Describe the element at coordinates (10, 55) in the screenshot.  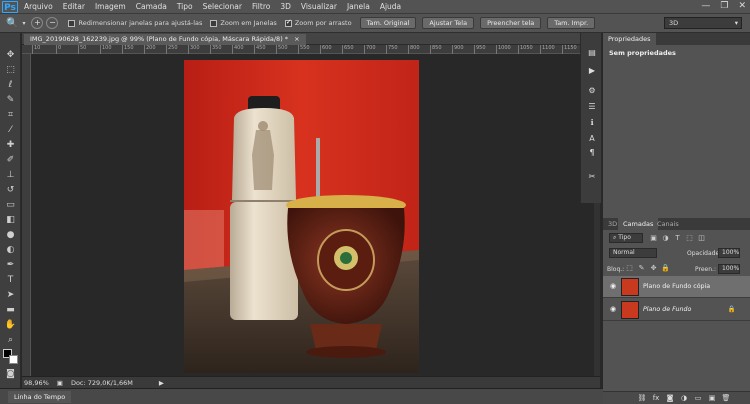
I see `move-tool-icon: ✥` at that location.